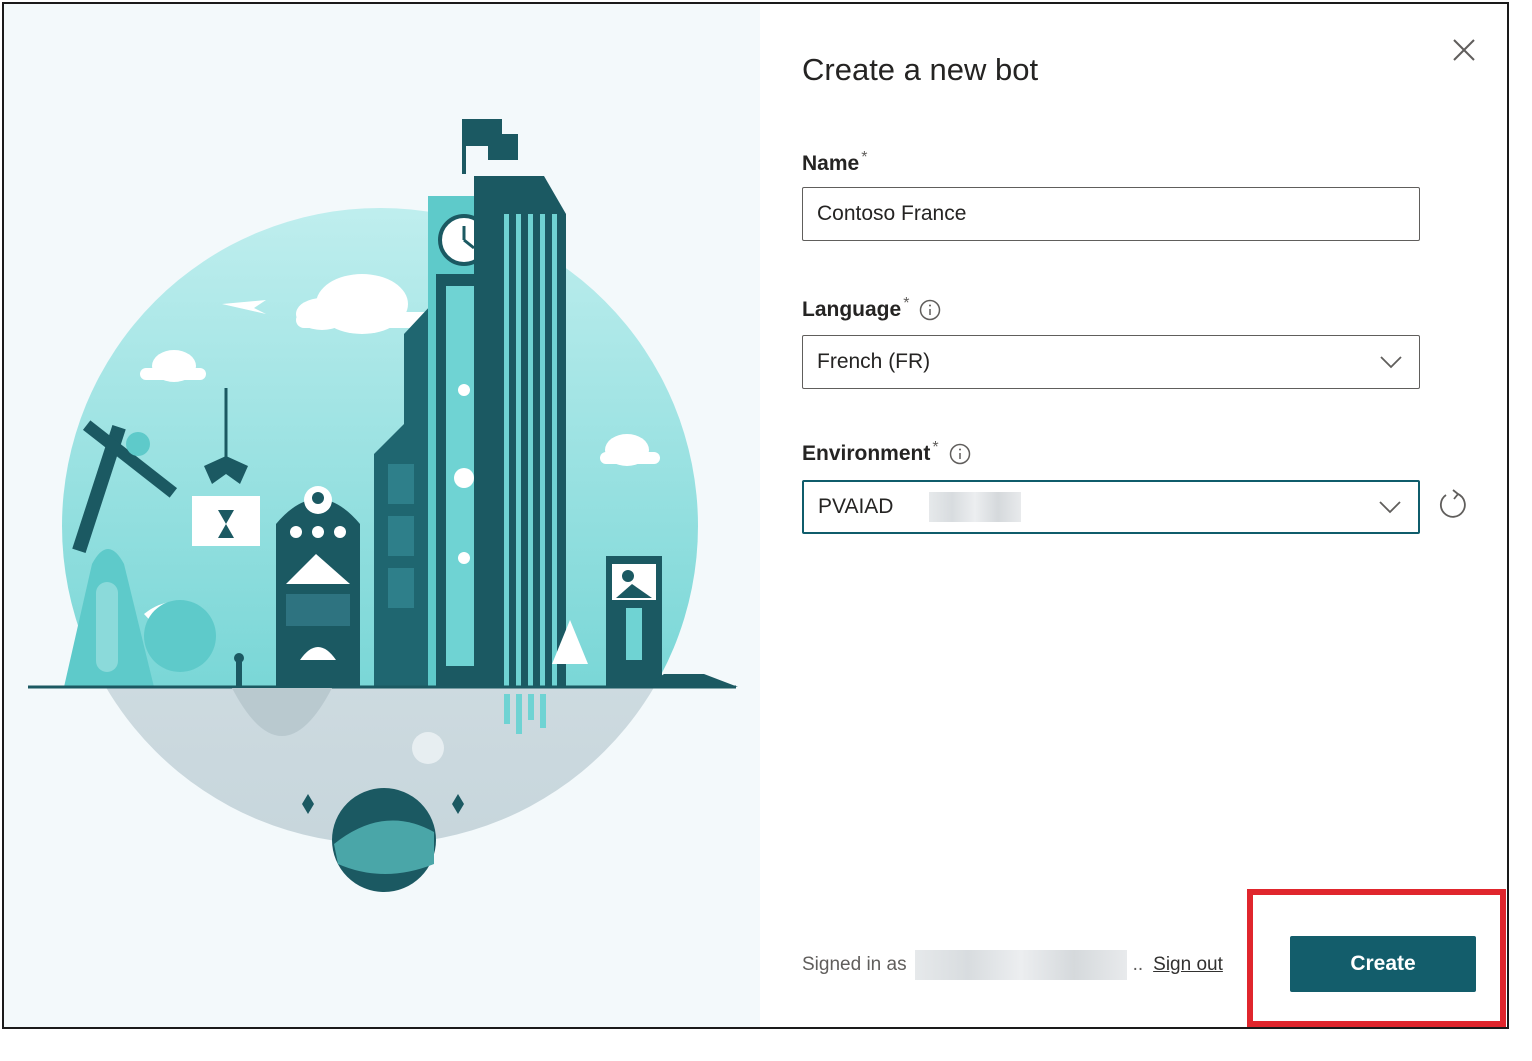 The height and width of the screenshot is (1061, 1532). I want to click on environment-label: Environment *, so click(886, 452).